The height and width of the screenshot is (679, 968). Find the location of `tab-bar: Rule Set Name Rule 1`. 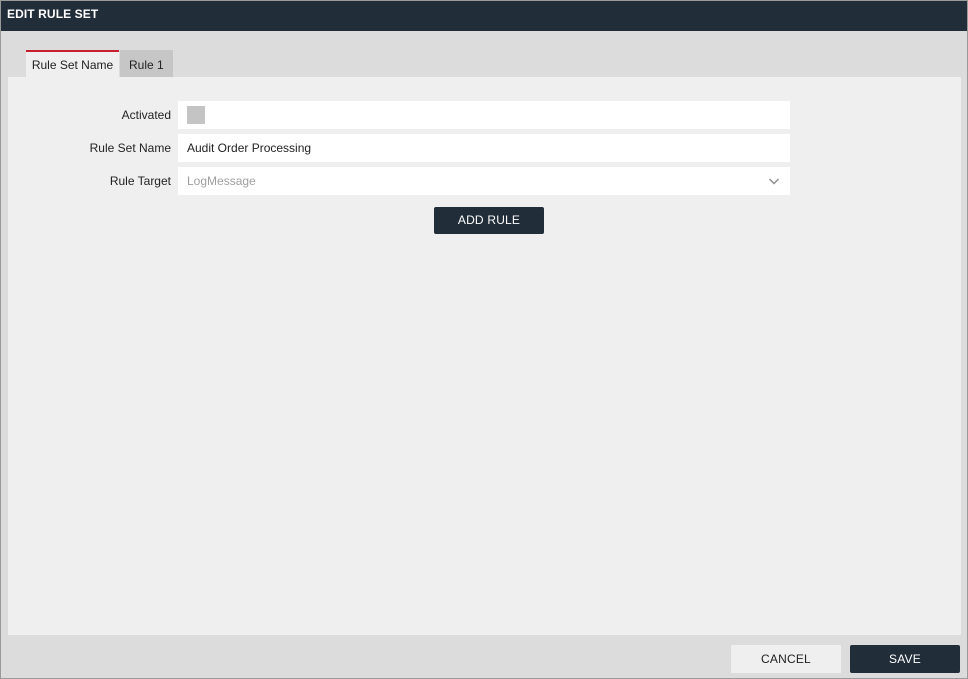

tab-bar: Rule Set Name Rule 1 is located at coordinates (99, 63).